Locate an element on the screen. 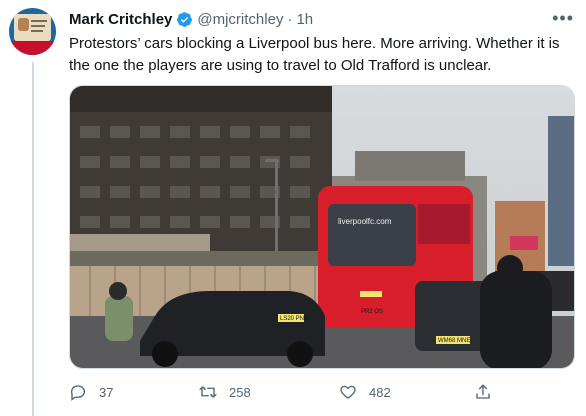  retweet-action: 258 is located at coordinates (225, 392).